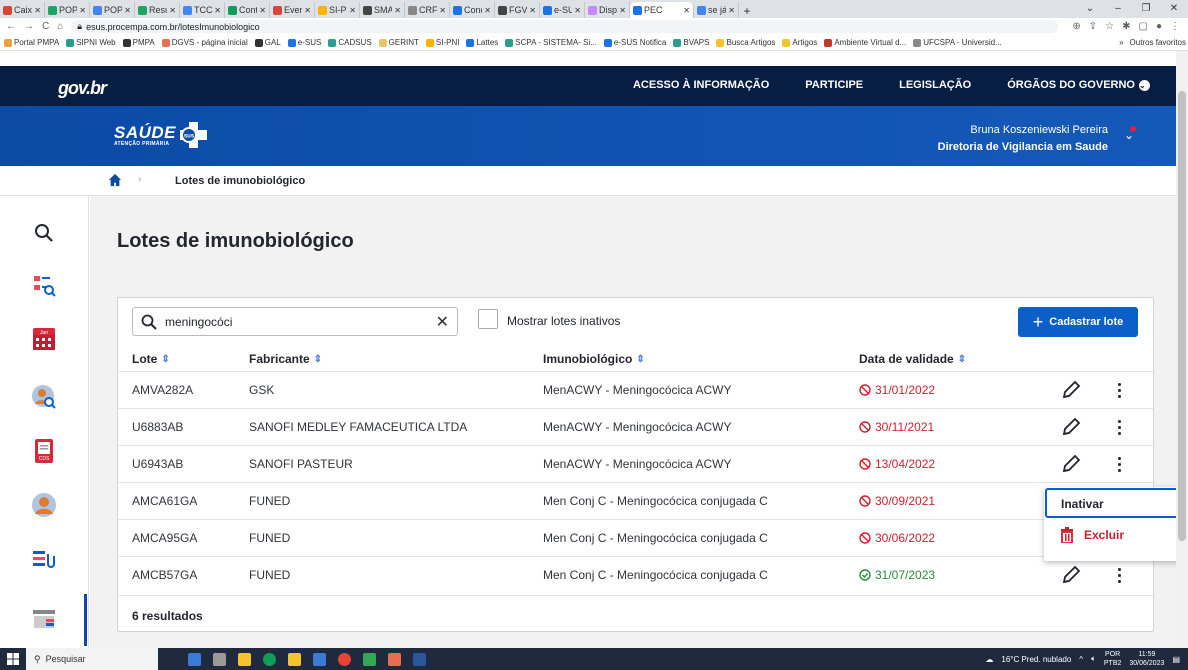  What do you see at coordinates (91, 42) in the screenshot?
I see `bookmark-item: SIPNI Web` at bounding box center [91, 42].